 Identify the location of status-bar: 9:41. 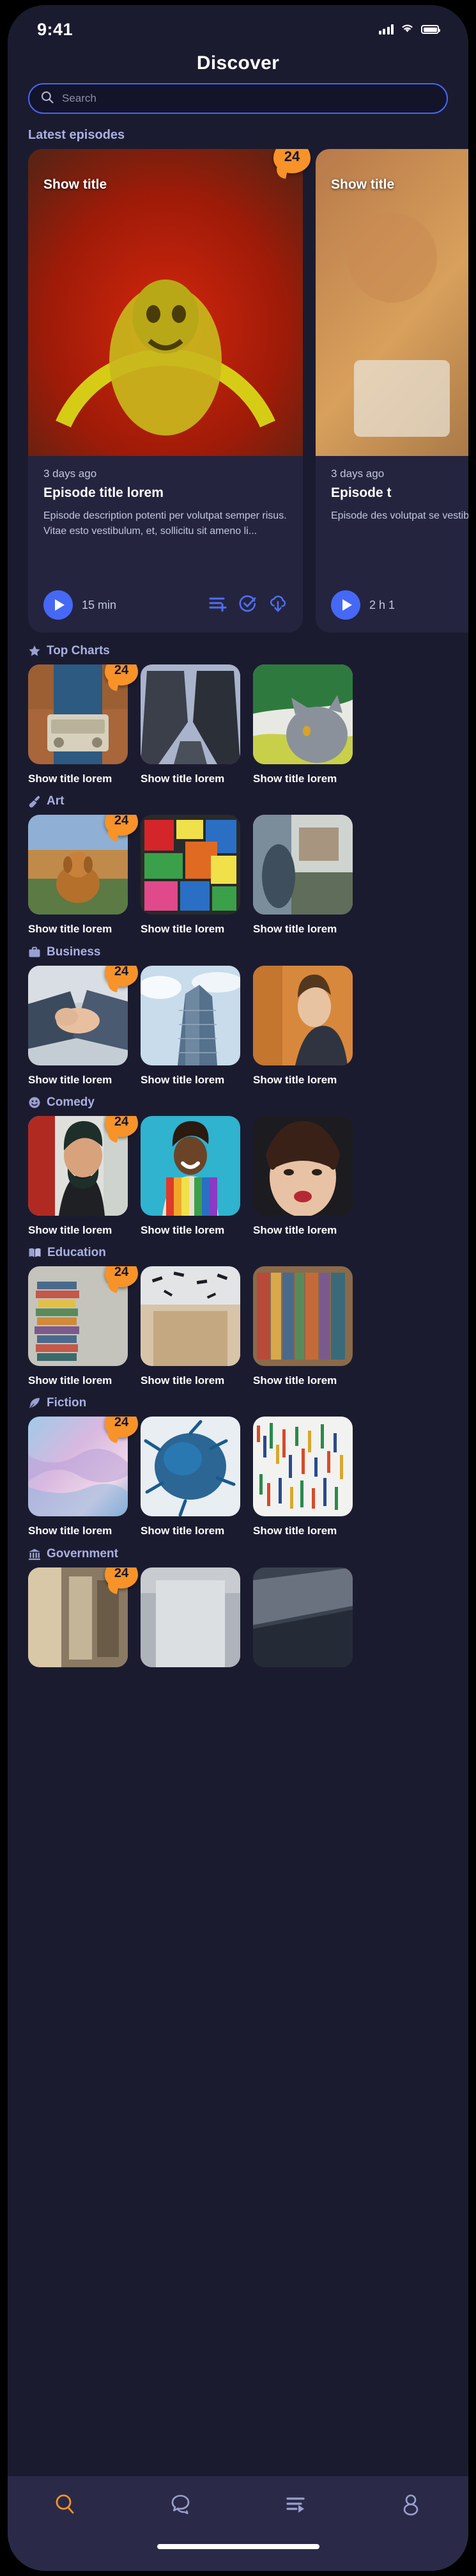
(238, 25).